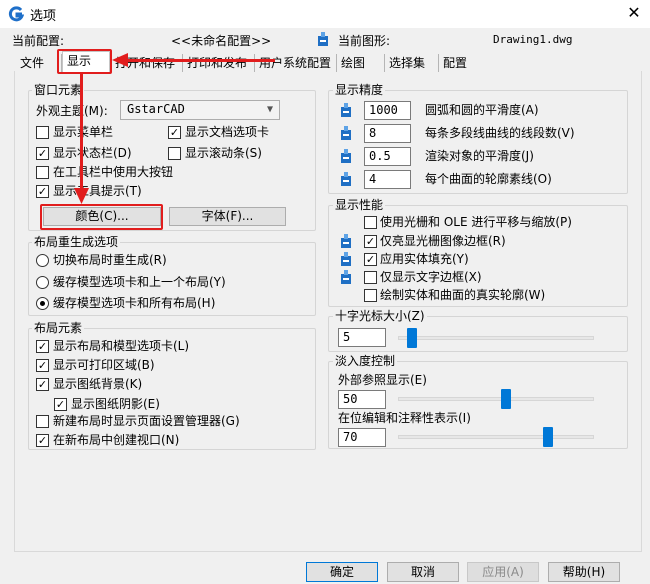  What do you see at coordinates (42, 260) in the screenshot?
I see `regen-on-switch-radio` at bounding box center [42, 260].